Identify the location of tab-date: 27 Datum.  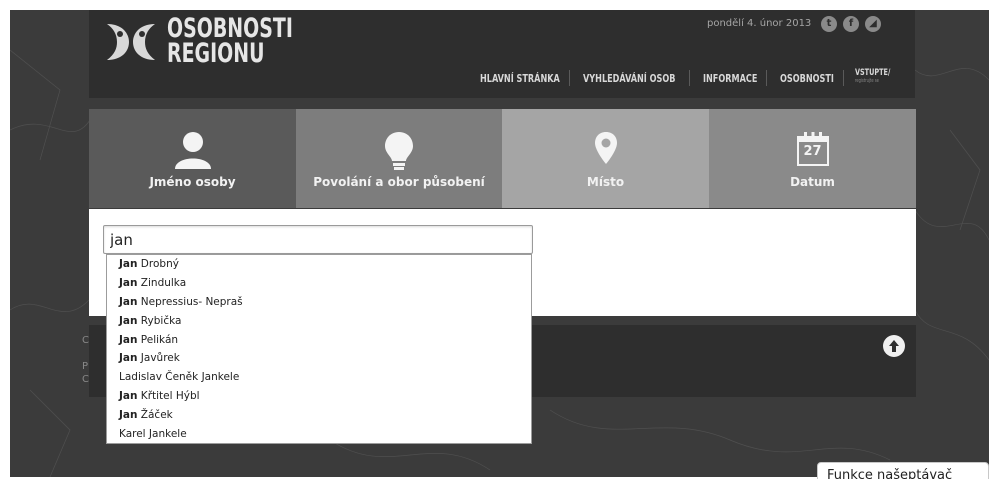
(812, 158).